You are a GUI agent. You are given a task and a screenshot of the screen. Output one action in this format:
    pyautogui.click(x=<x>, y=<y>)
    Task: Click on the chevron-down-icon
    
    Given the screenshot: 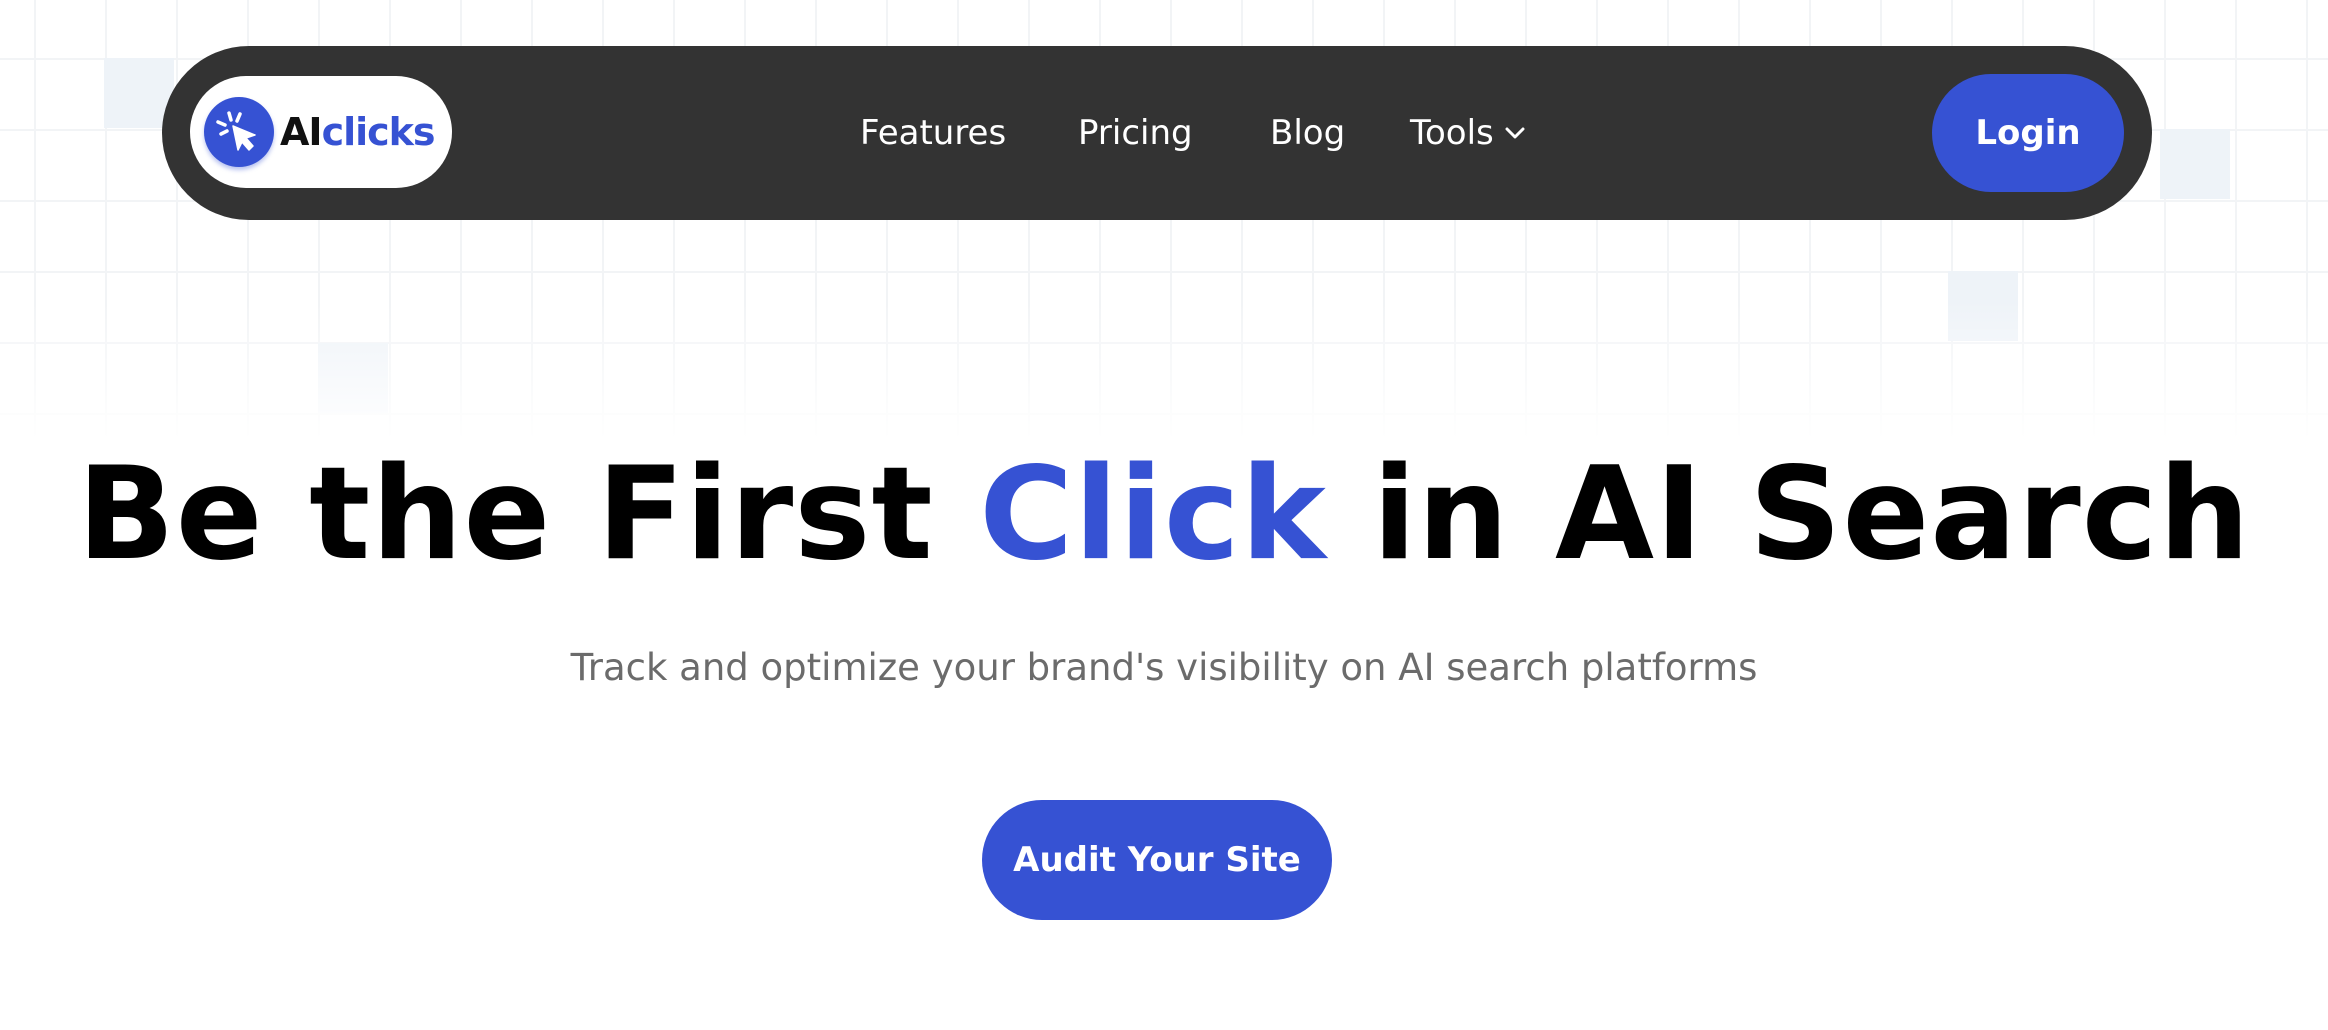 What is the action you would take?
    pyautogui.click(x=1515, y=133)
    